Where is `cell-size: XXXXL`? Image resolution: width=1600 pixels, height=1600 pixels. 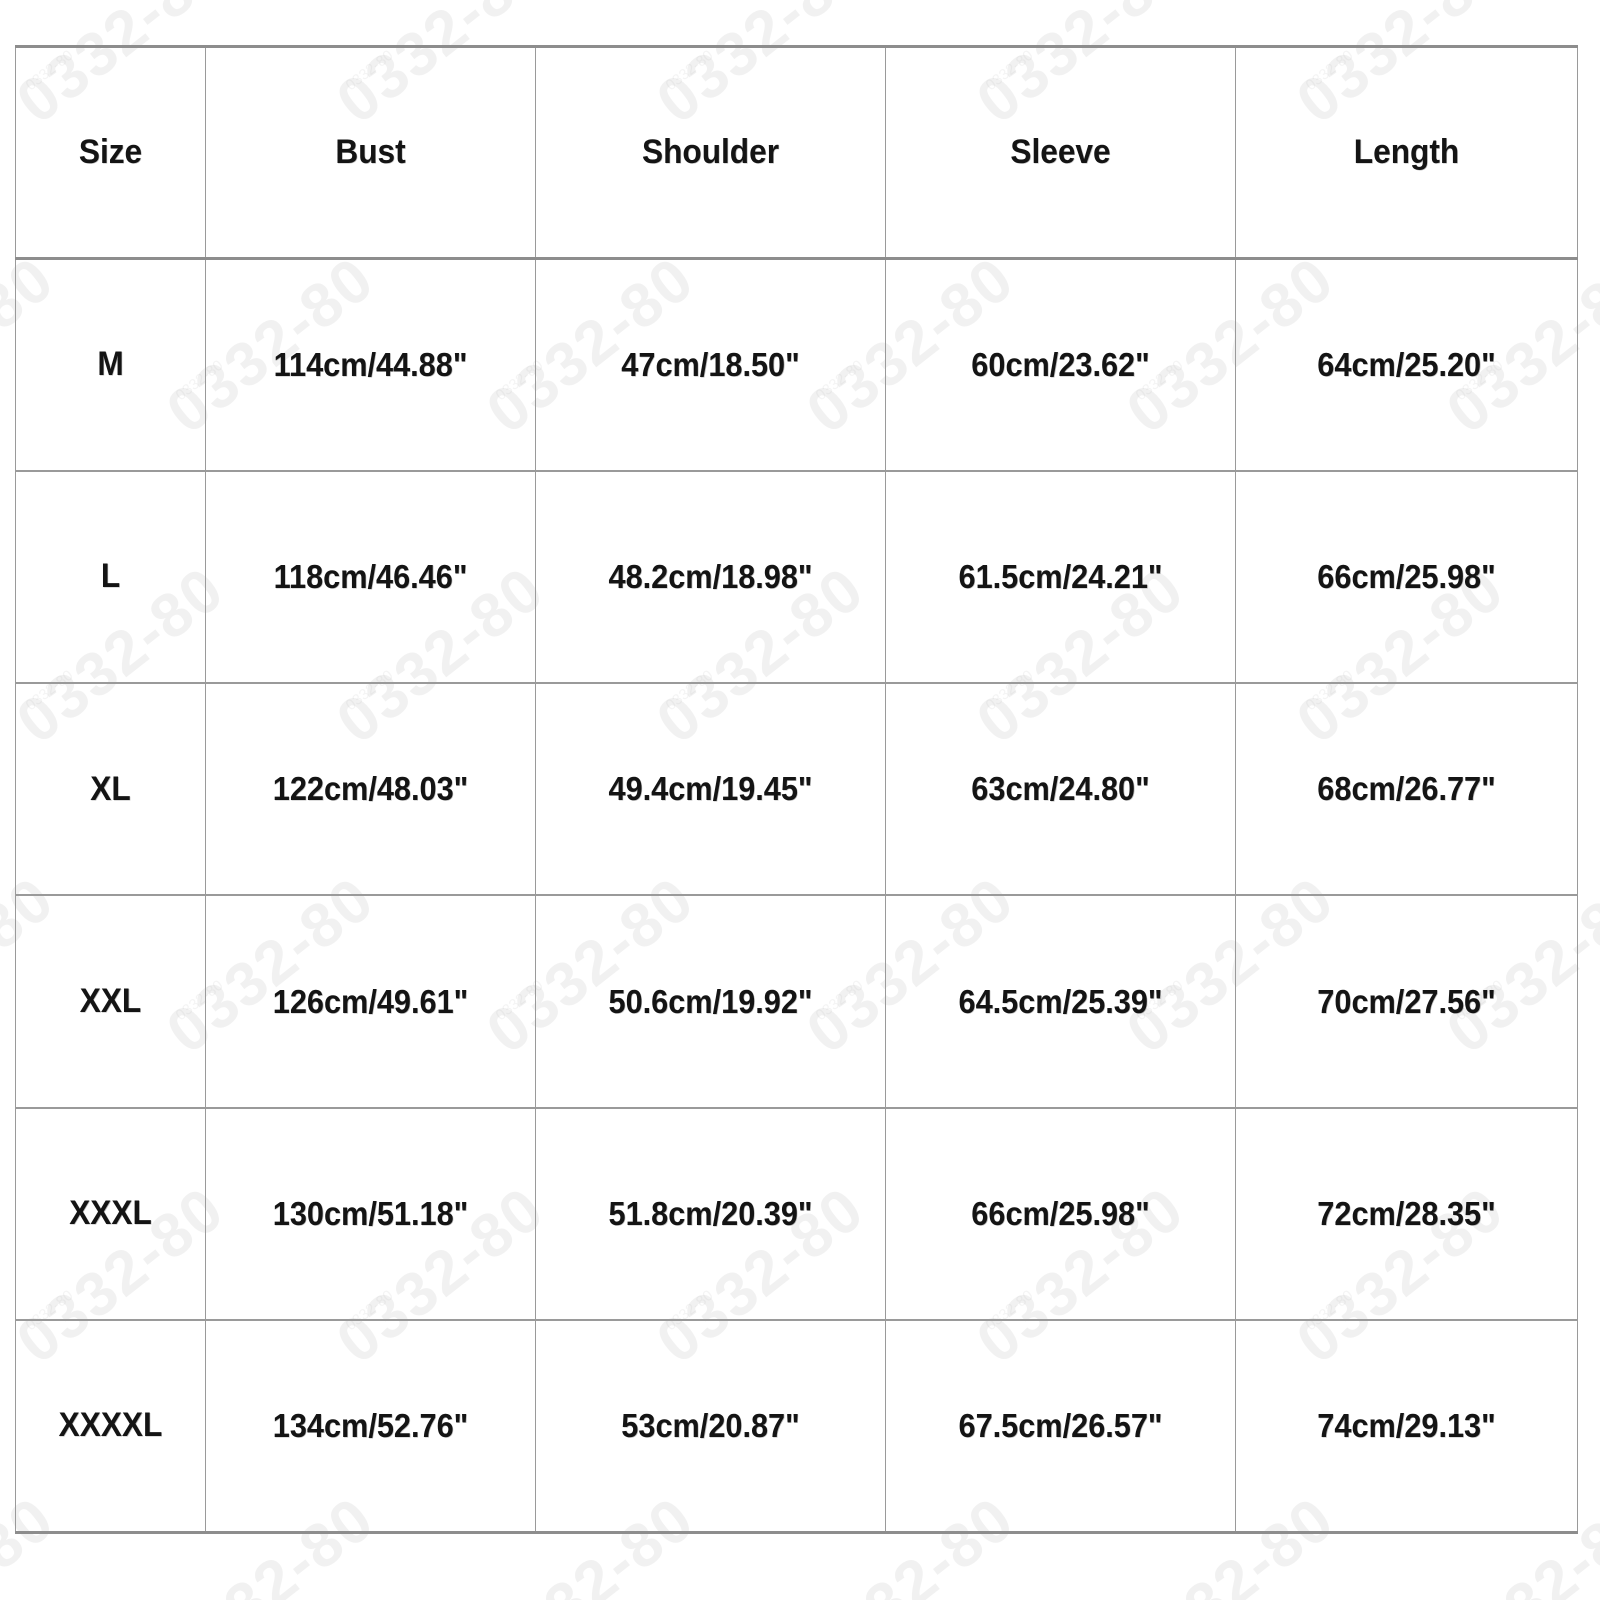 cell-size: XXXXL is located at coordinates (110, 1427).